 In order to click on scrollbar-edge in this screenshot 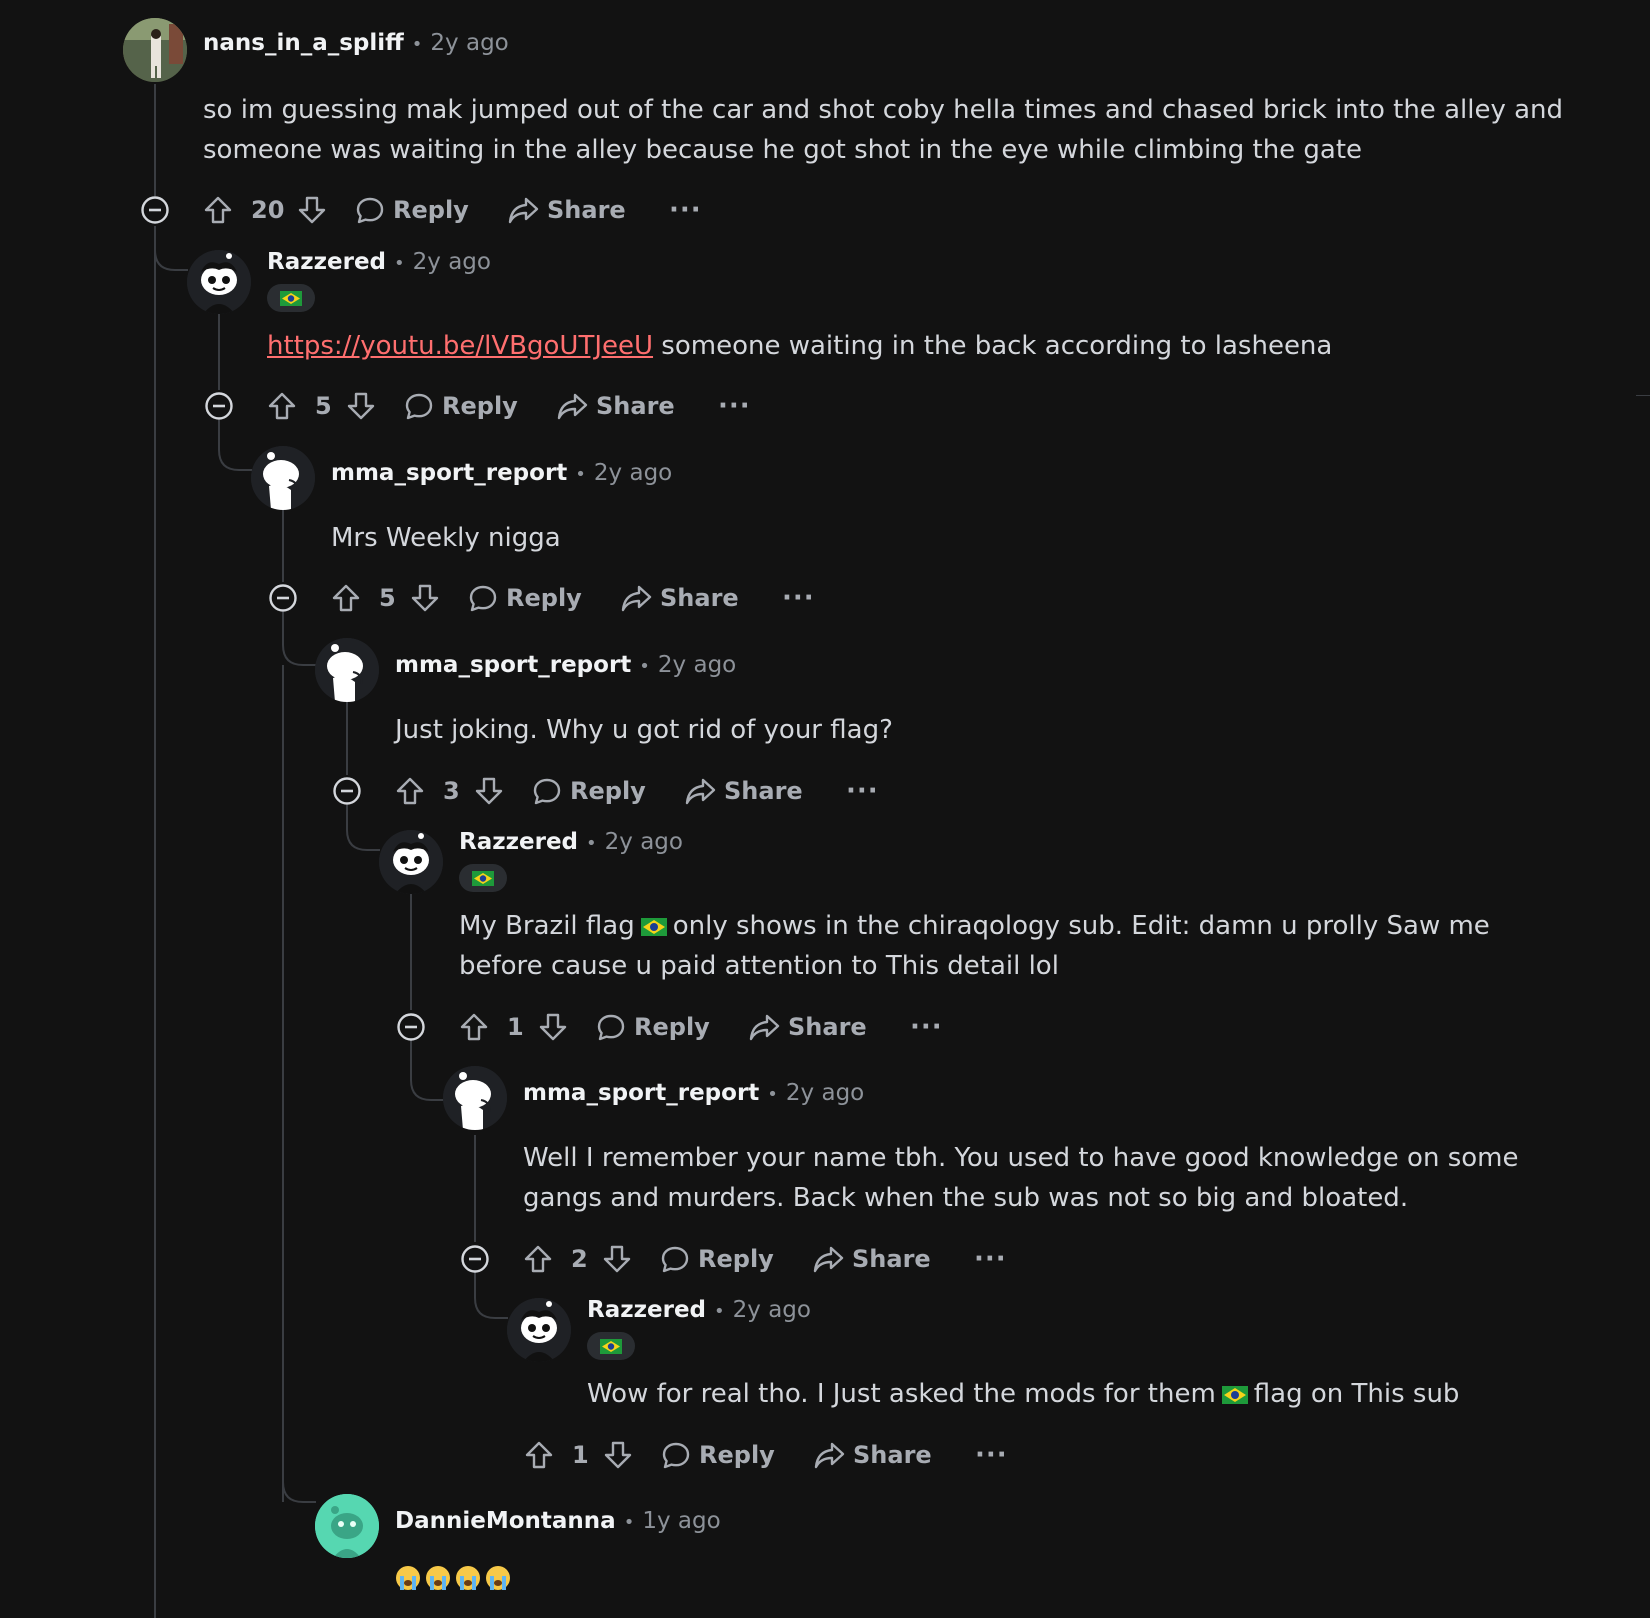, I will do `click(1643, 395)`.